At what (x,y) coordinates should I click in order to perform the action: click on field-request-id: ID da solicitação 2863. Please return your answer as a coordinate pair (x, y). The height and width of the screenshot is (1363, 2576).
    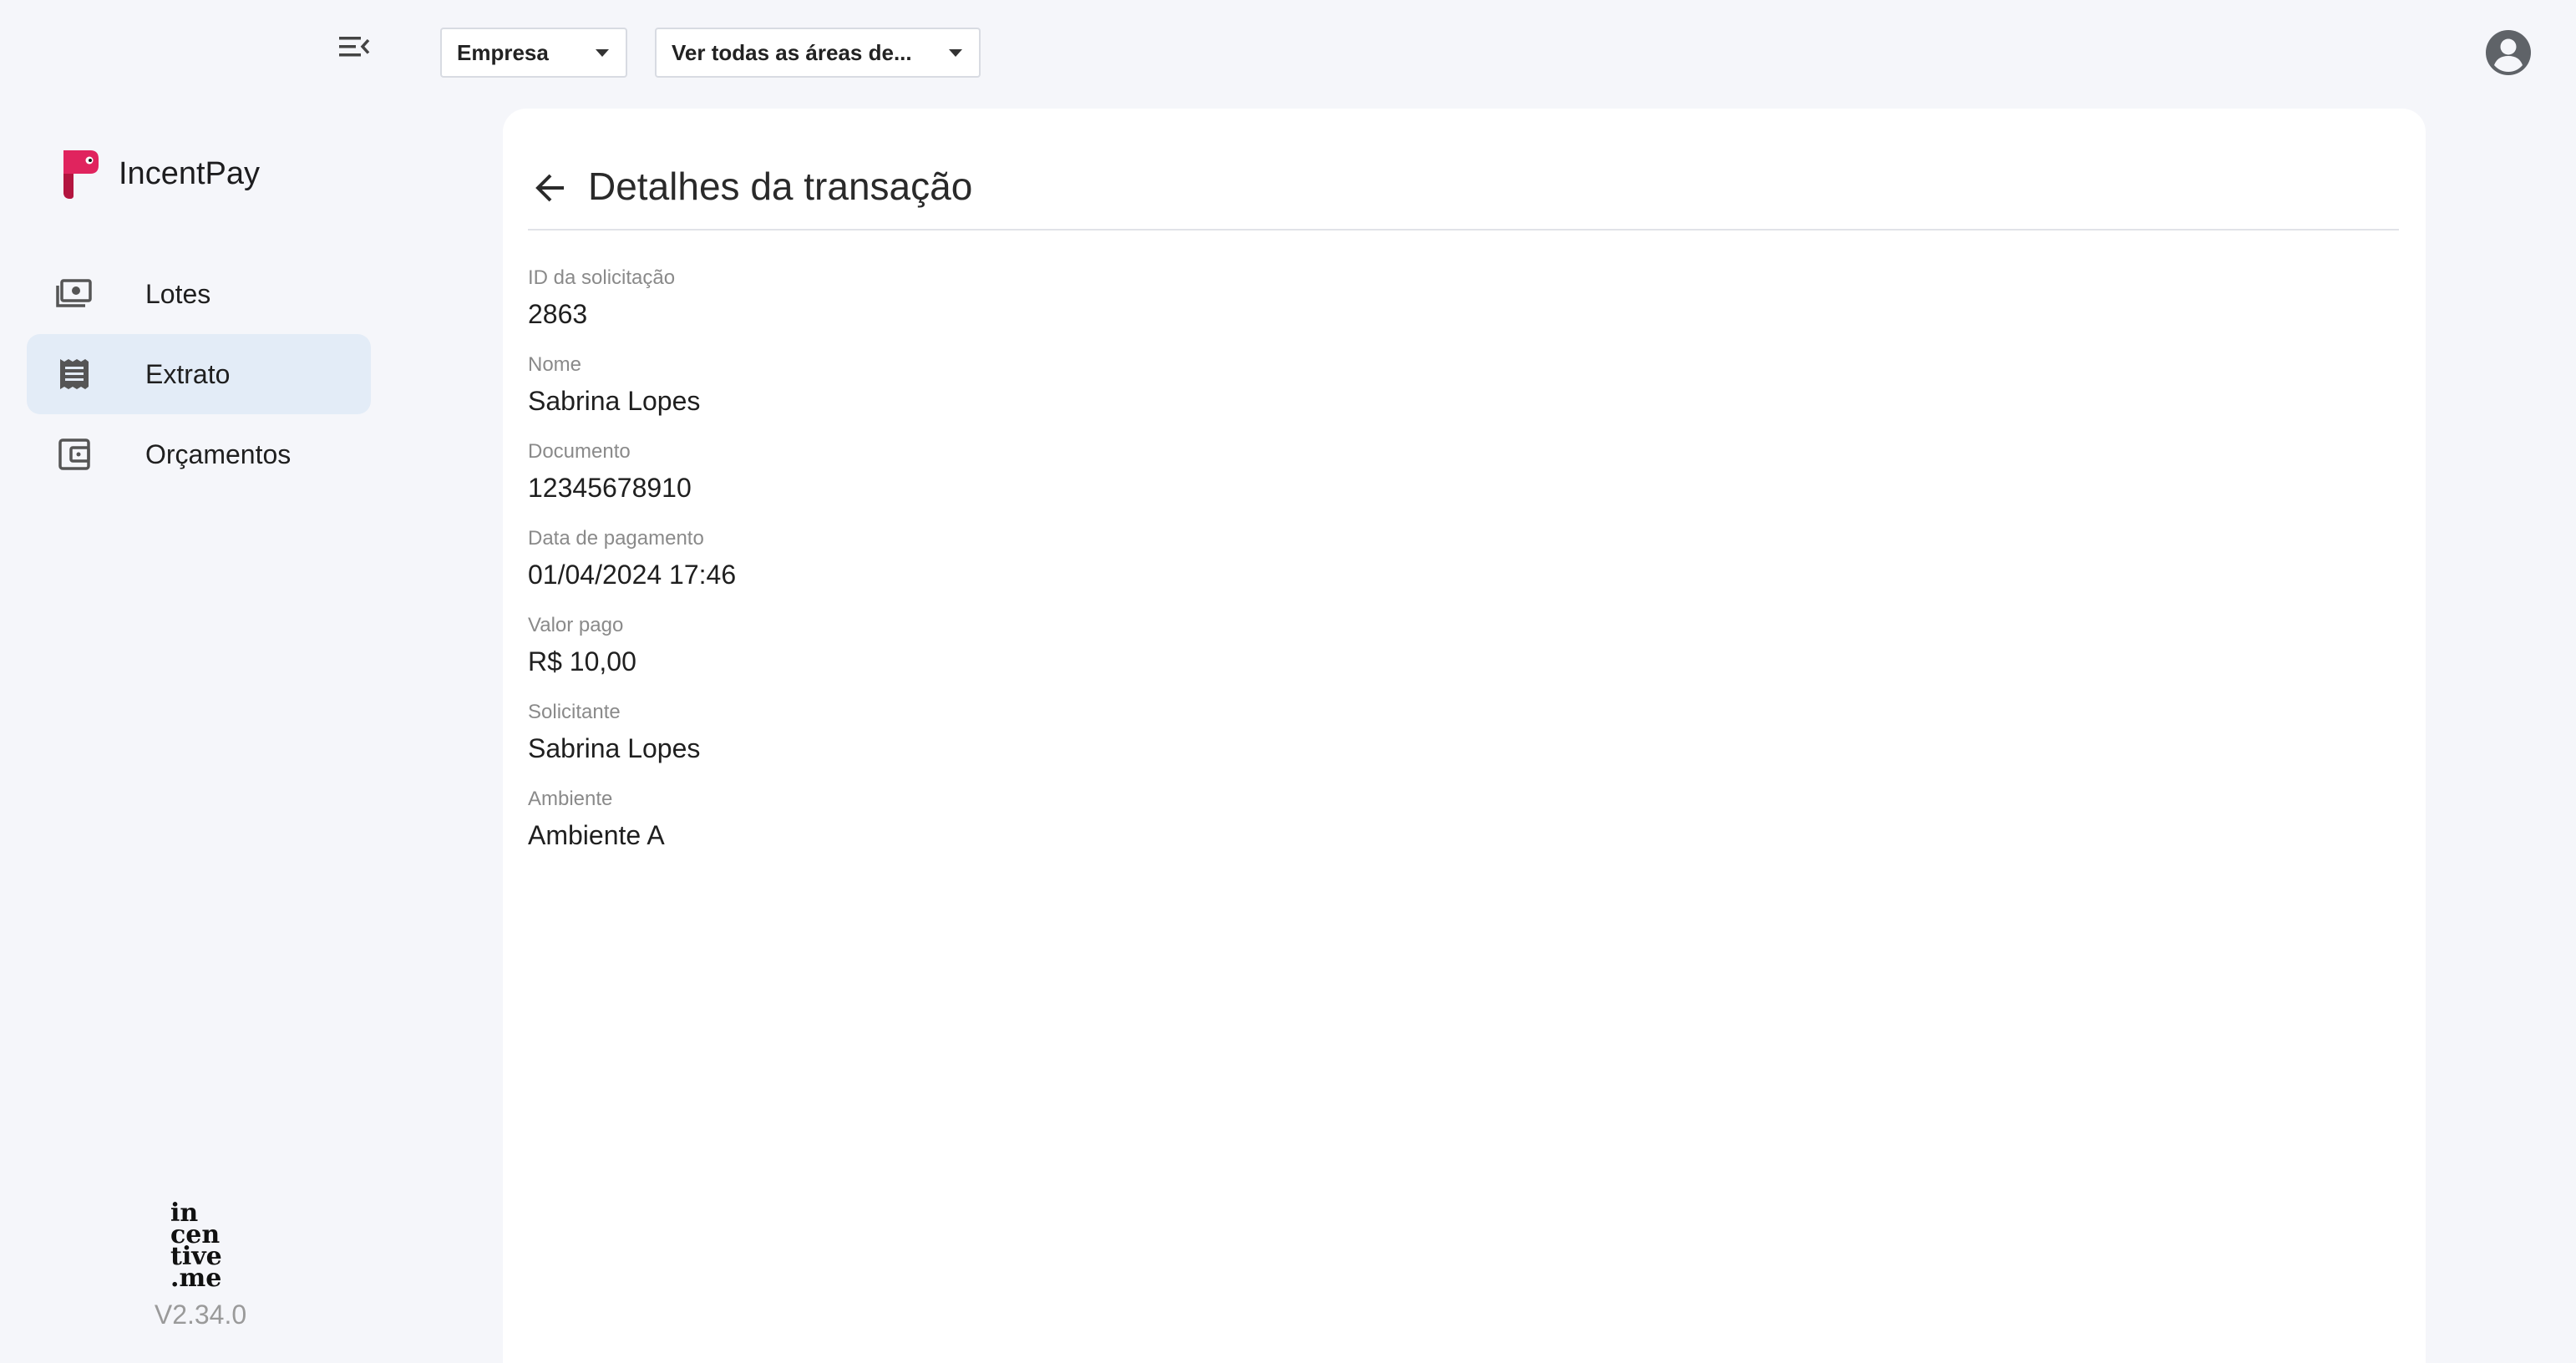
    Looking at the image, I should click on (632, 308).